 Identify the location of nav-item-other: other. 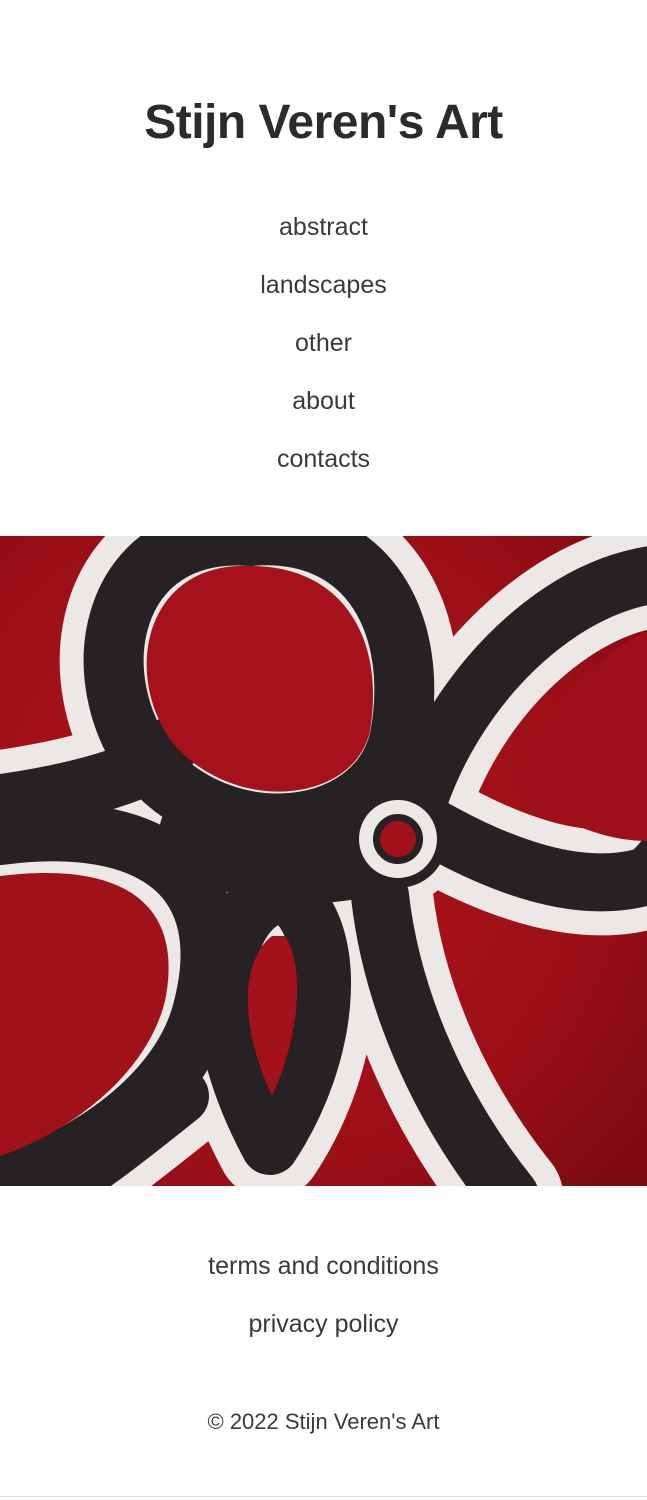
(323, 349).